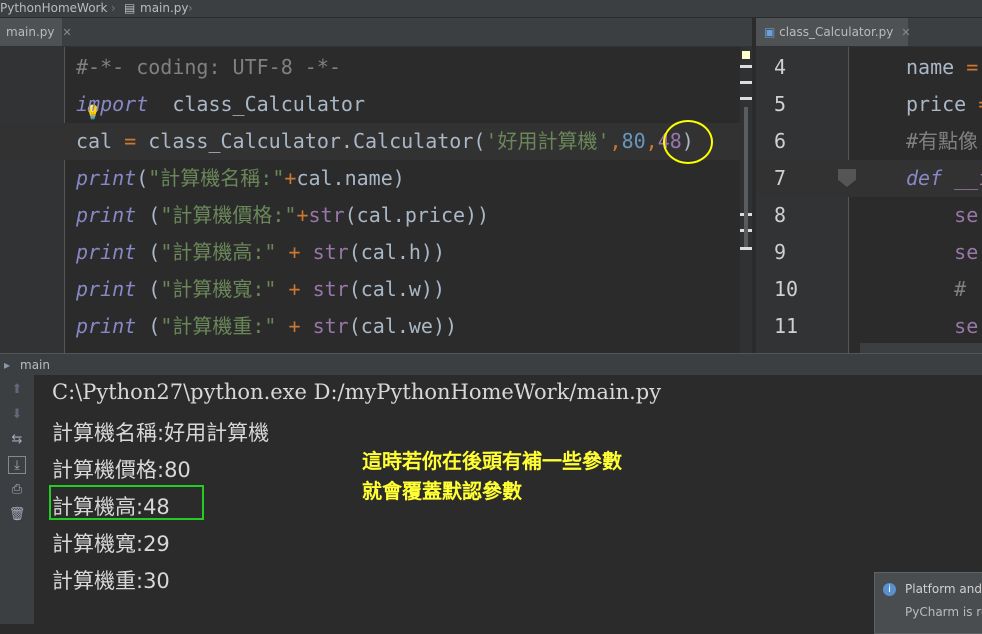 Image resolution: width=982 pixels, height=634 pixels. I want to click on python-file-icon: ▣, so click(770, 32).